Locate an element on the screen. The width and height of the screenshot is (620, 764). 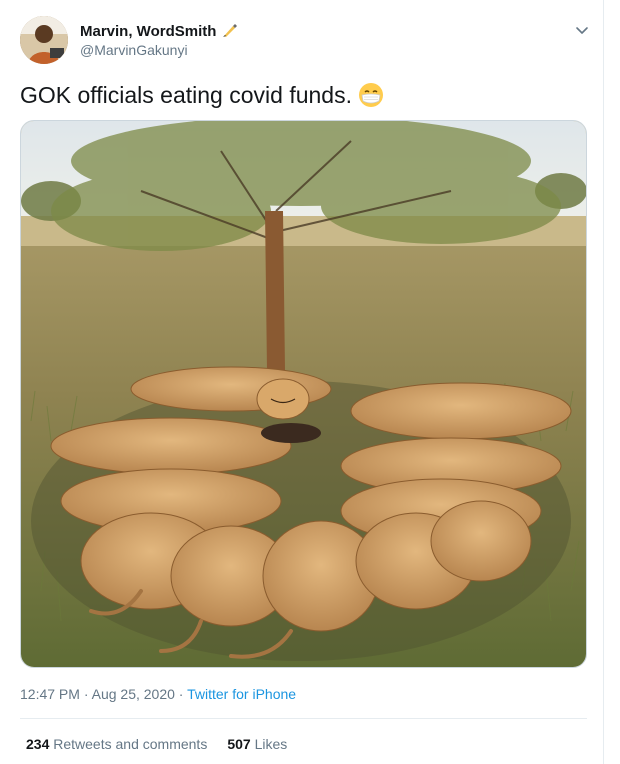
retweets-label: Retweets and comments is located at coordinates (130, 744).